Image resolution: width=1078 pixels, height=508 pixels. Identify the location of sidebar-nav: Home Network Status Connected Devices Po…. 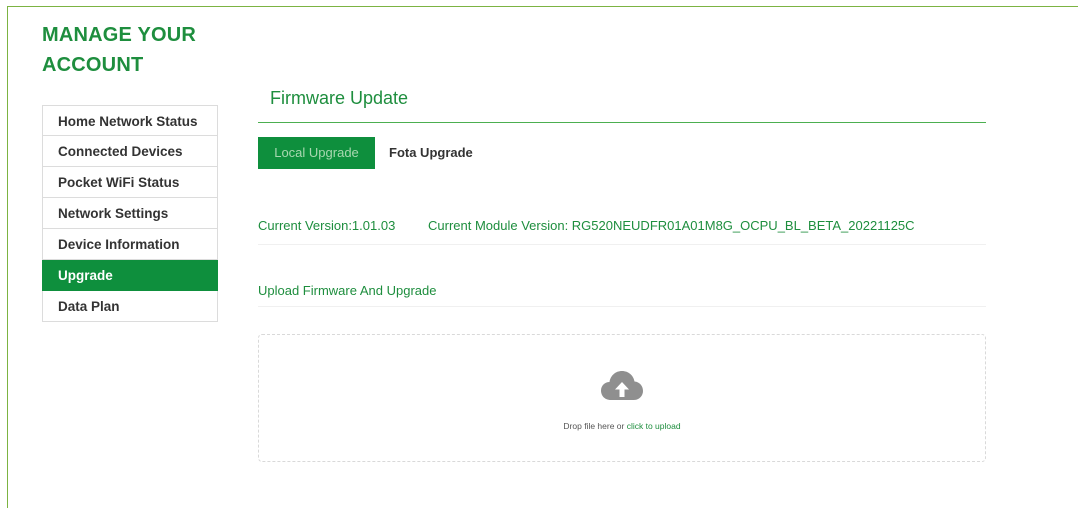
(130, 213).